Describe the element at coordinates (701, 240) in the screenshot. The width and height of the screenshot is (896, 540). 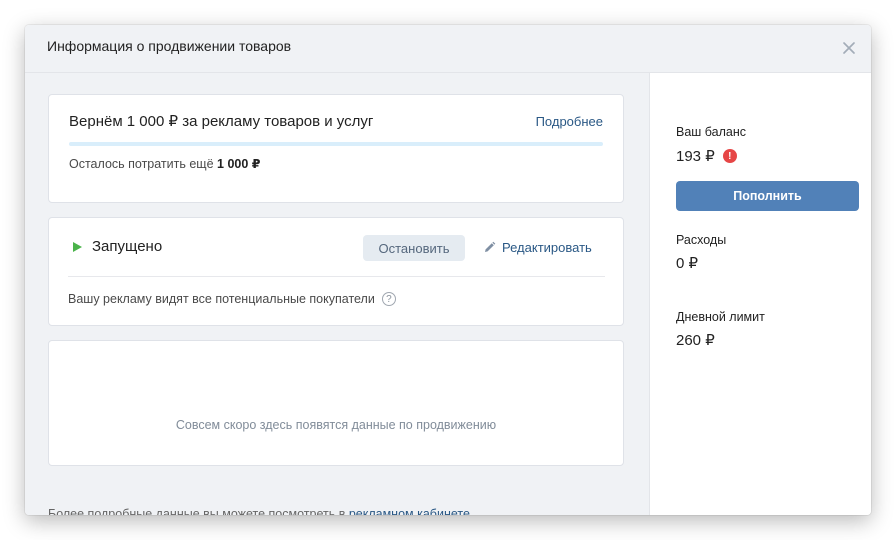
I see `expenses-label: Расходы` at that location.